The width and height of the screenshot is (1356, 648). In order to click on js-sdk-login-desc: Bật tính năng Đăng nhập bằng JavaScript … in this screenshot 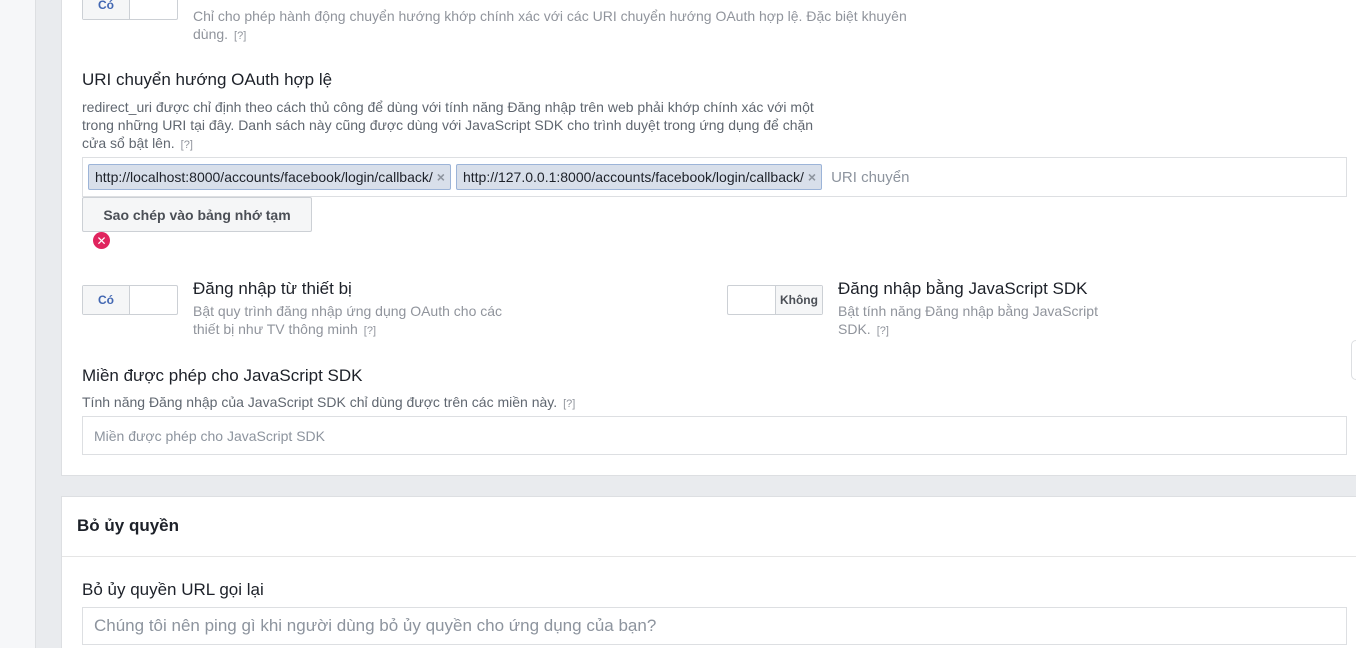, I will do `click(968, 320)`.